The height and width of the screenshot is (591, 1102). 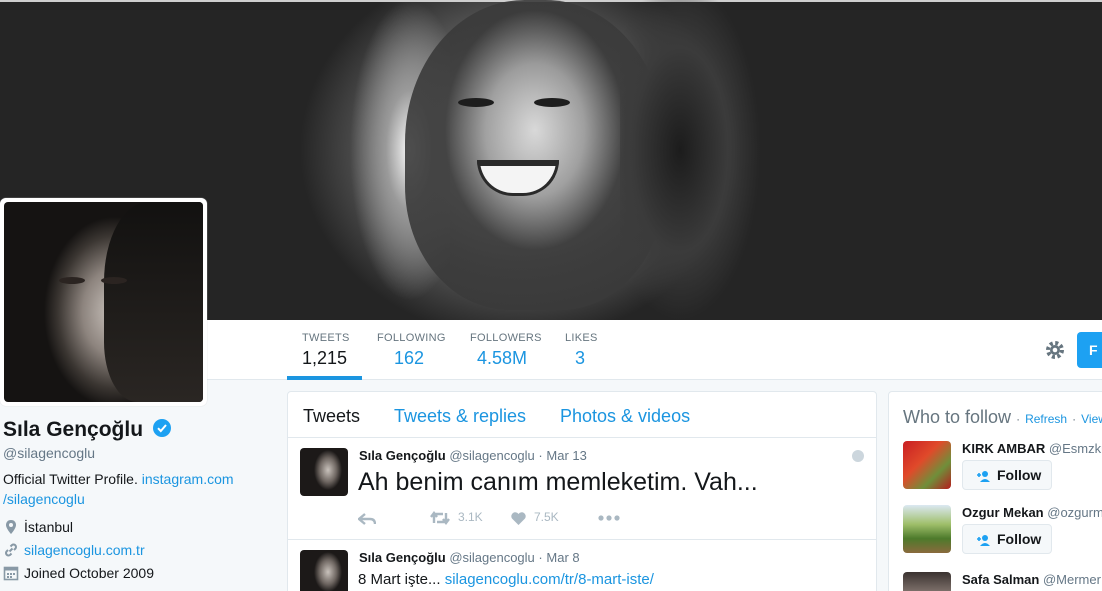 What do you see at coordinates (580, 358) in the screenshot?
I see `nav-likes-count: 3` at bounding box center [580, 358].